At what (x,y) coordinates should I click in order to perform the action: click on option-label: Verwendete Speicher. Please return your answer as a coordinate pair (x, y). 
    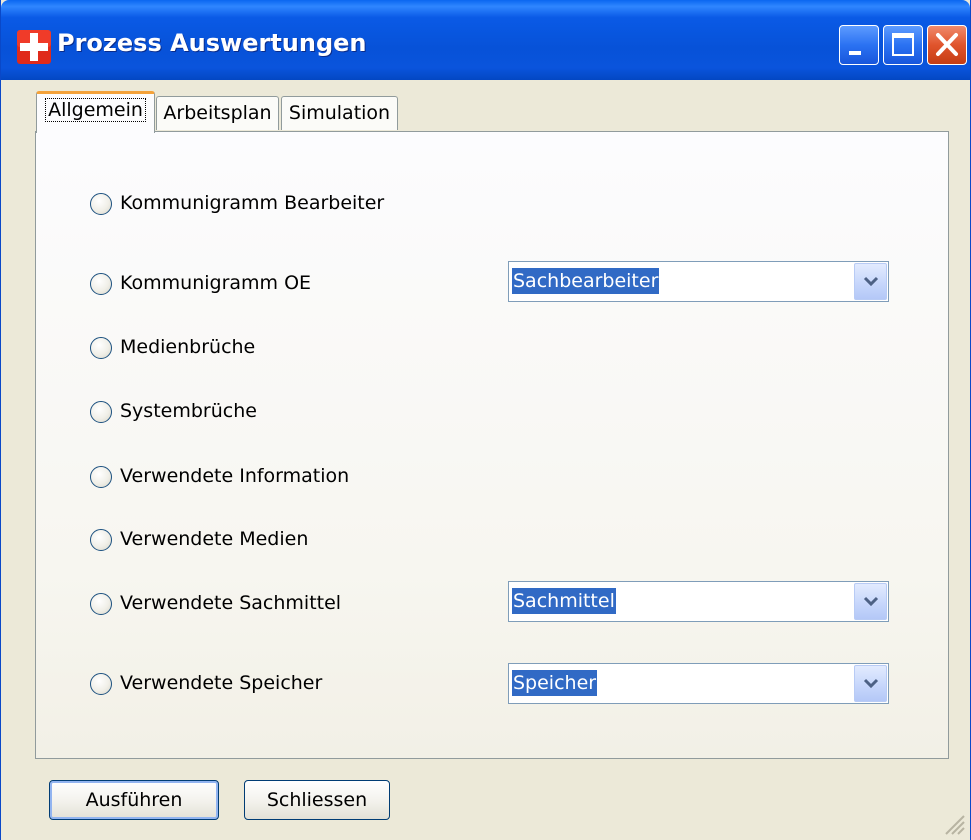
    Looking at the image, I should click on (221, 683).